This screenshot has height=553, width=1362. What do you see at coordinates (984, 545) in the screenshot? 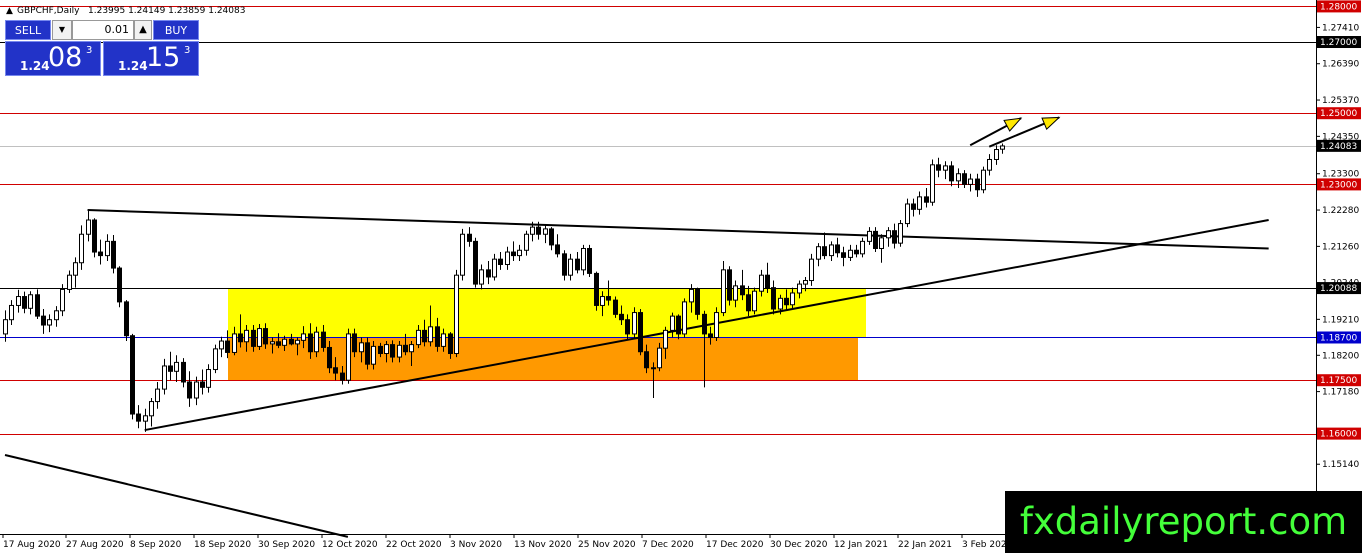
I see `time-tick-label: 3 Feb 202` at bounding box center [984, 545].